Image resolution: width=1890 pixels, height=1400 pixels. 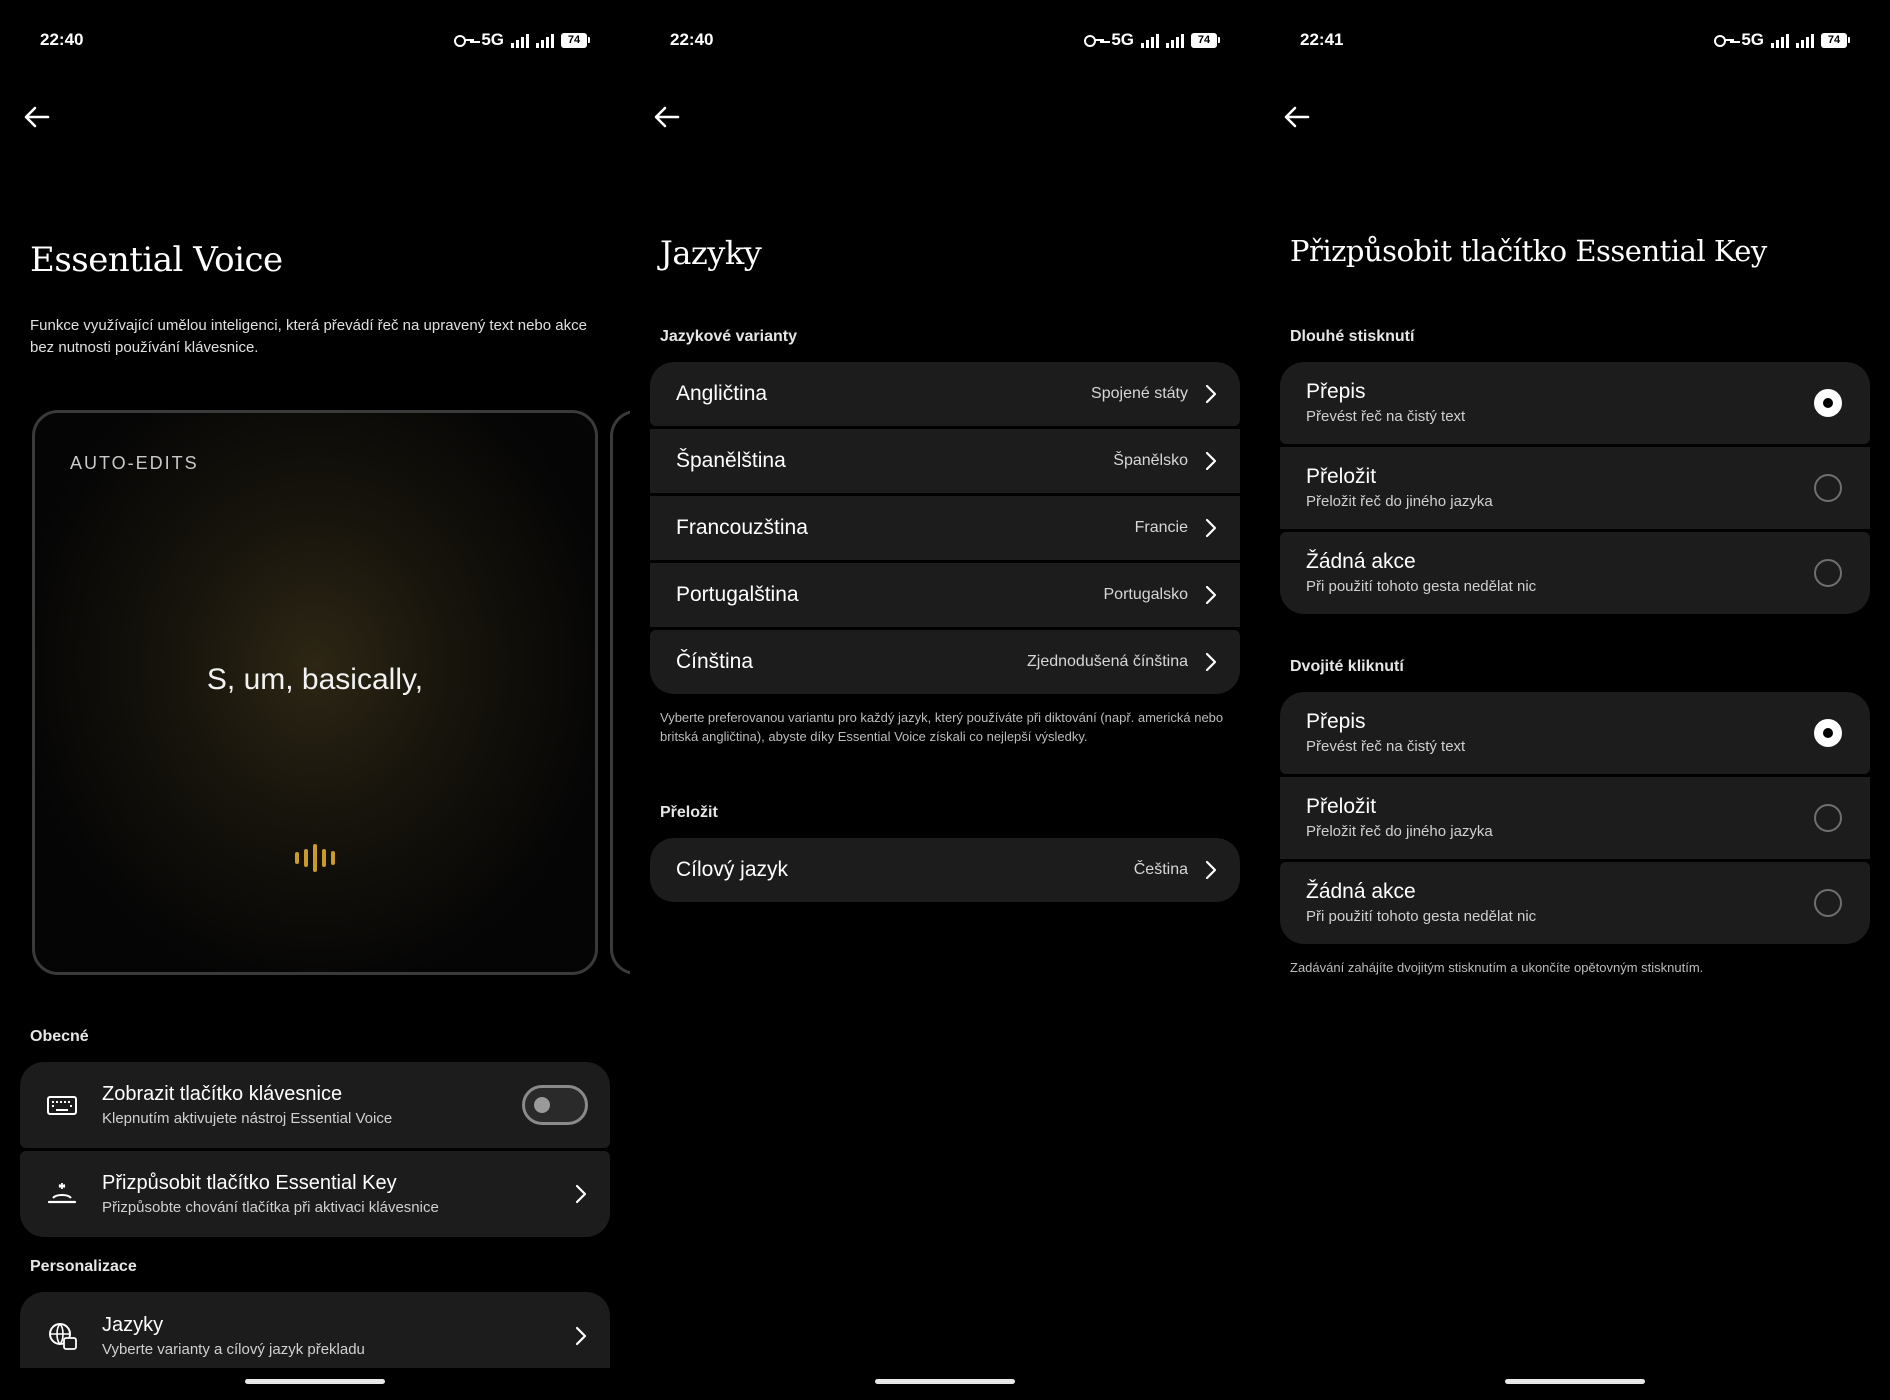 What do you see at coordinates (1347, 666) in the screenshot?
I see `section-double-click: Dvojité kliknutí` at bounding box center [1347, 666].